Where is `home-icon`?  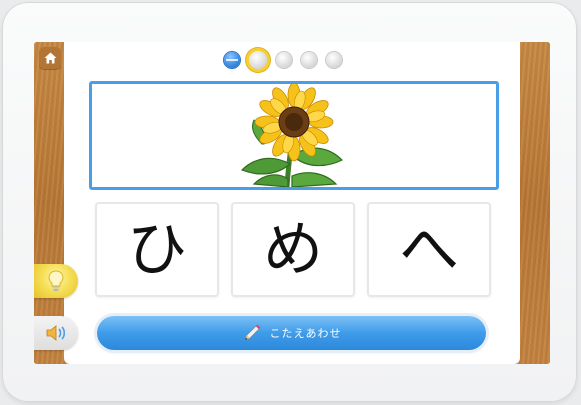
home-icon is located at coordinates (50, 58).